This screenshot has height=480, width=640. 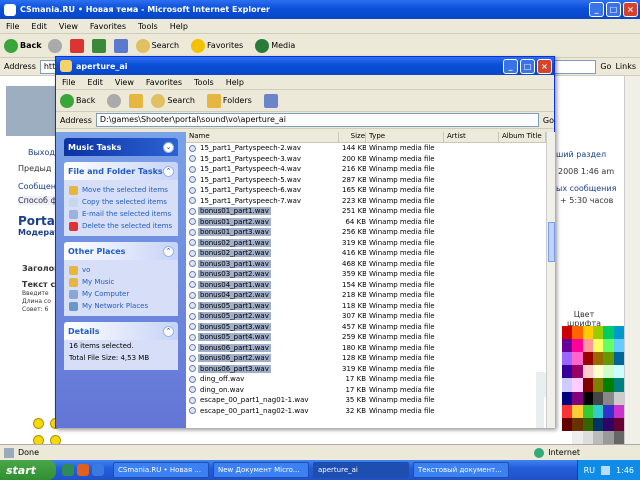 What do you see at coordinates (366, 243) in the screenshot?
I see `file-row: bonus02_part1.wav 319 KB Winamp media file` at bounding box center [366, 243].